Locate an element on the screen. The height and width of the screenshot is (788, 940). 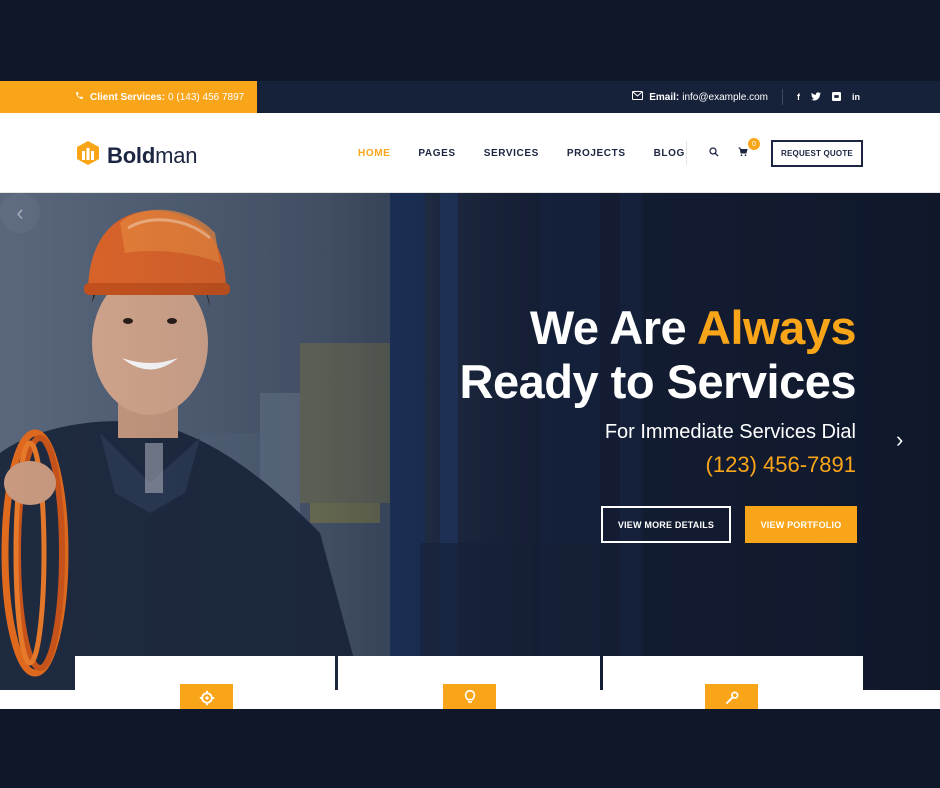
facebook-icon: f is located at coordinates (798, 97).